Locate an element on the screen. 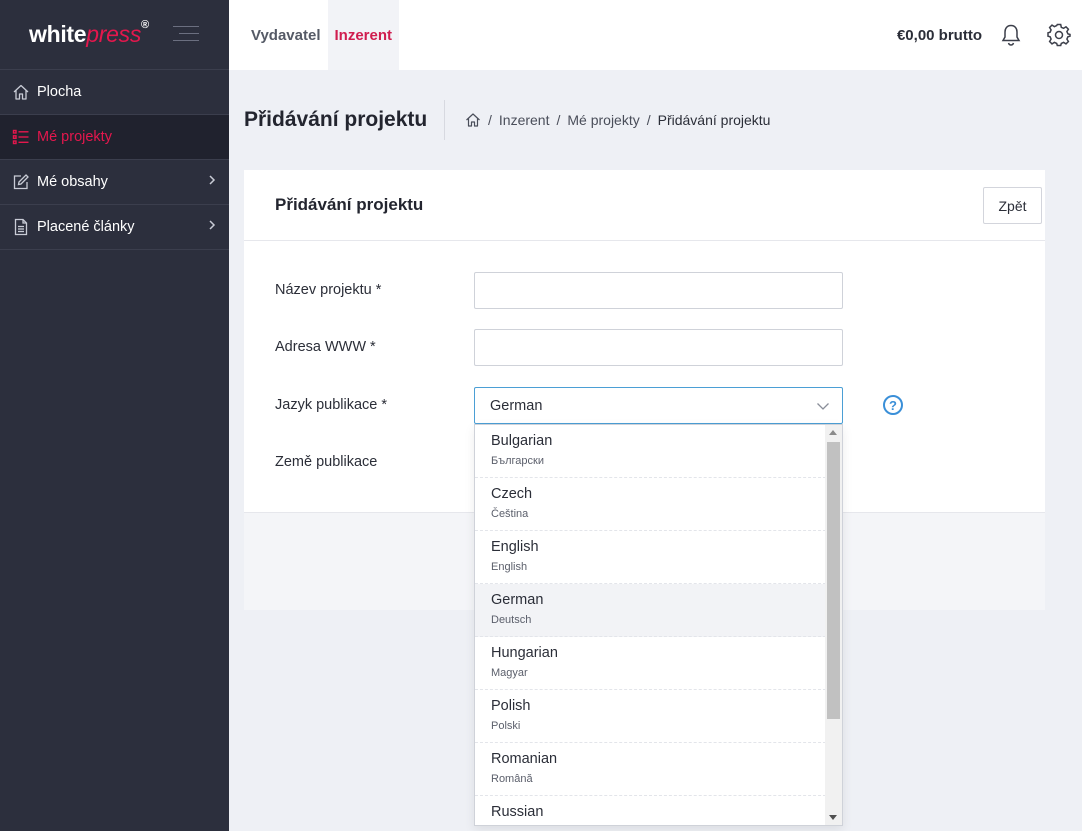 The image size is (1082, 831). card-title: Přidávání projektu is located at coordinates (349, 204).